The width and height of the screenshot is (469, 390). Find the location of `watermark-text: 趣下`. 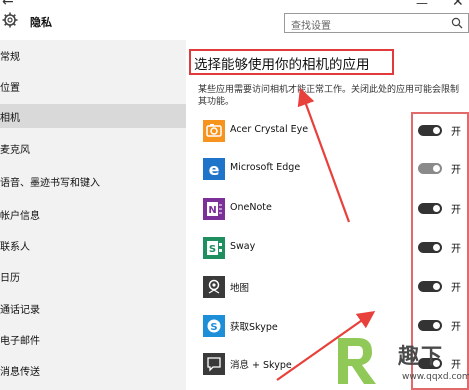

watermark-text: 趣下 is located at coordinates (421, 356).